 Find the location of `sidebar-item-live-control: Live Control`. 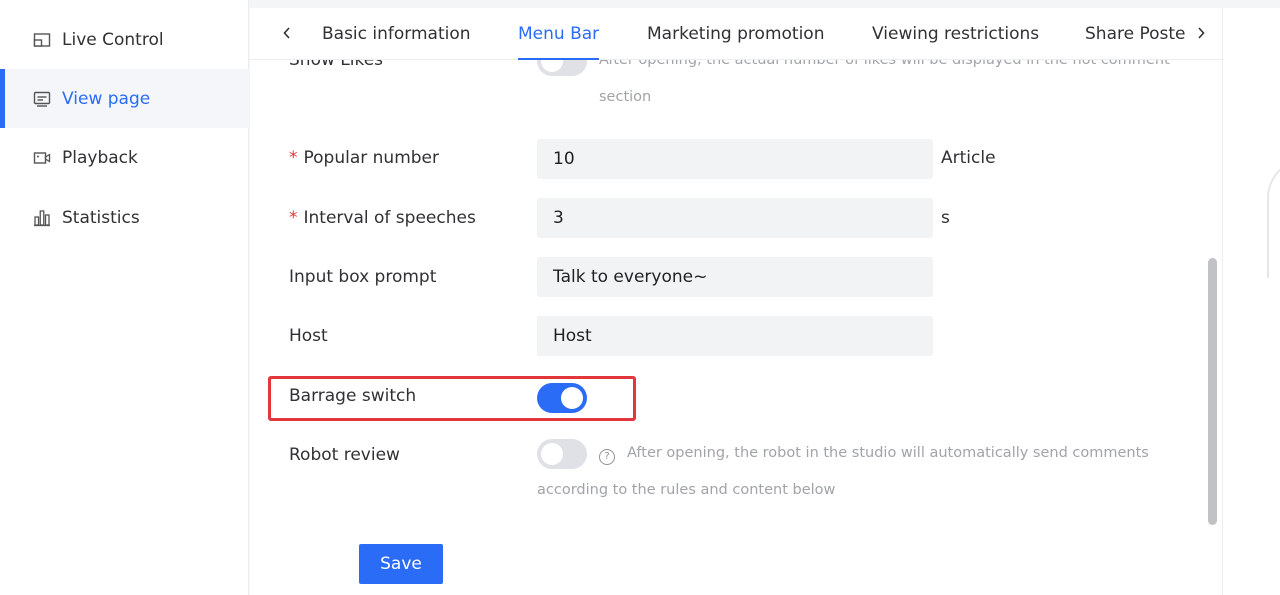

sidebar-item-live-control: Live Control is located at coordinates (124, 39).